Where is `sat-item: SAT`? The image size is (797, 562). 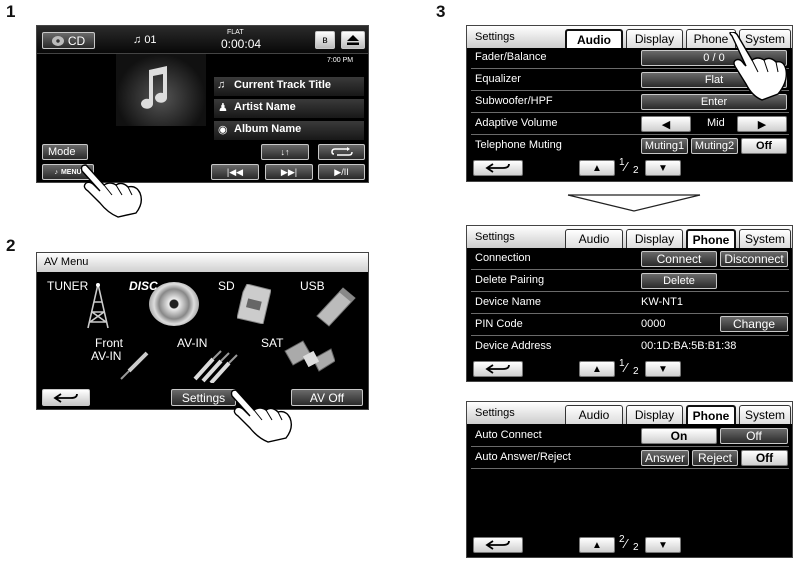 sat-item: SAT is located at coordinates (297, 358).